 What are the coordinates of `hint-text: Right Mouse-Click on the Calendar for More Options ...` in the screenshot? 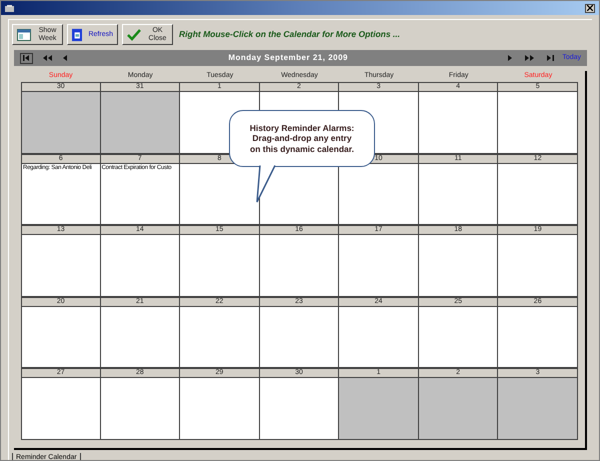 It's located at (289, 34).